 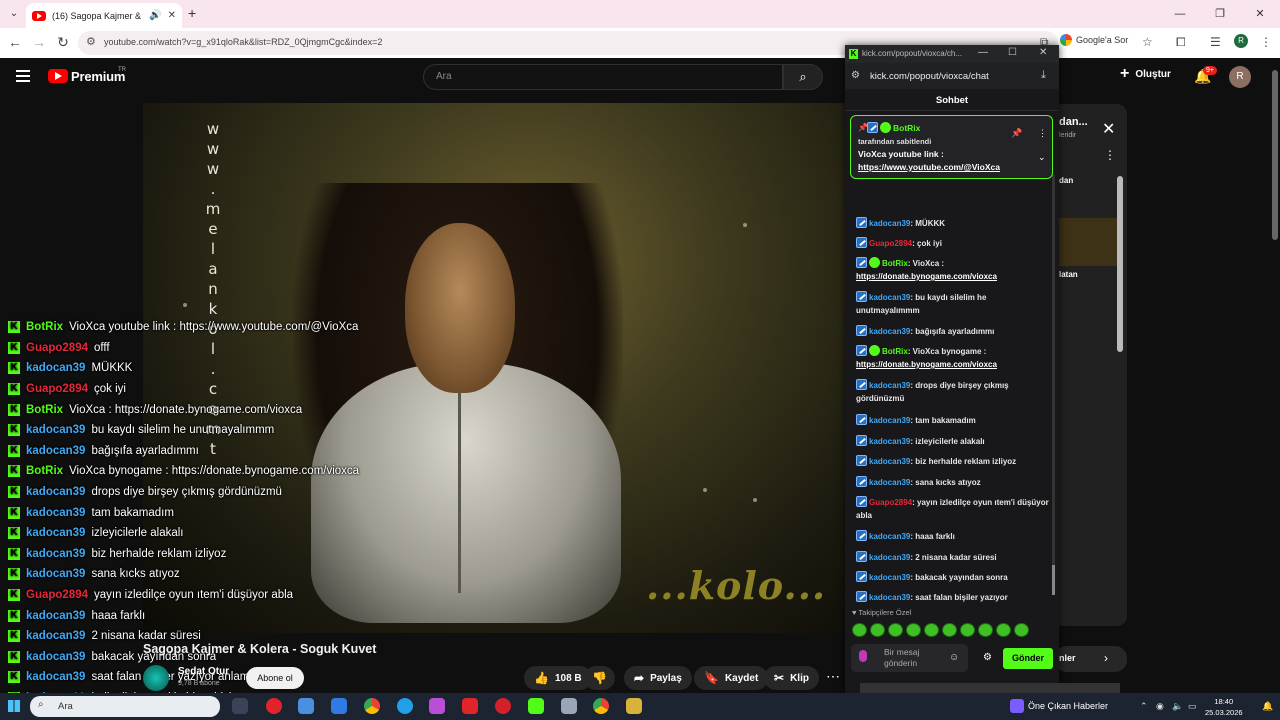 What do you see at coordinates (658, 678) in the screenshot?
I see `share-button: ➦ Paylaş` at bounding box center [658, 678].